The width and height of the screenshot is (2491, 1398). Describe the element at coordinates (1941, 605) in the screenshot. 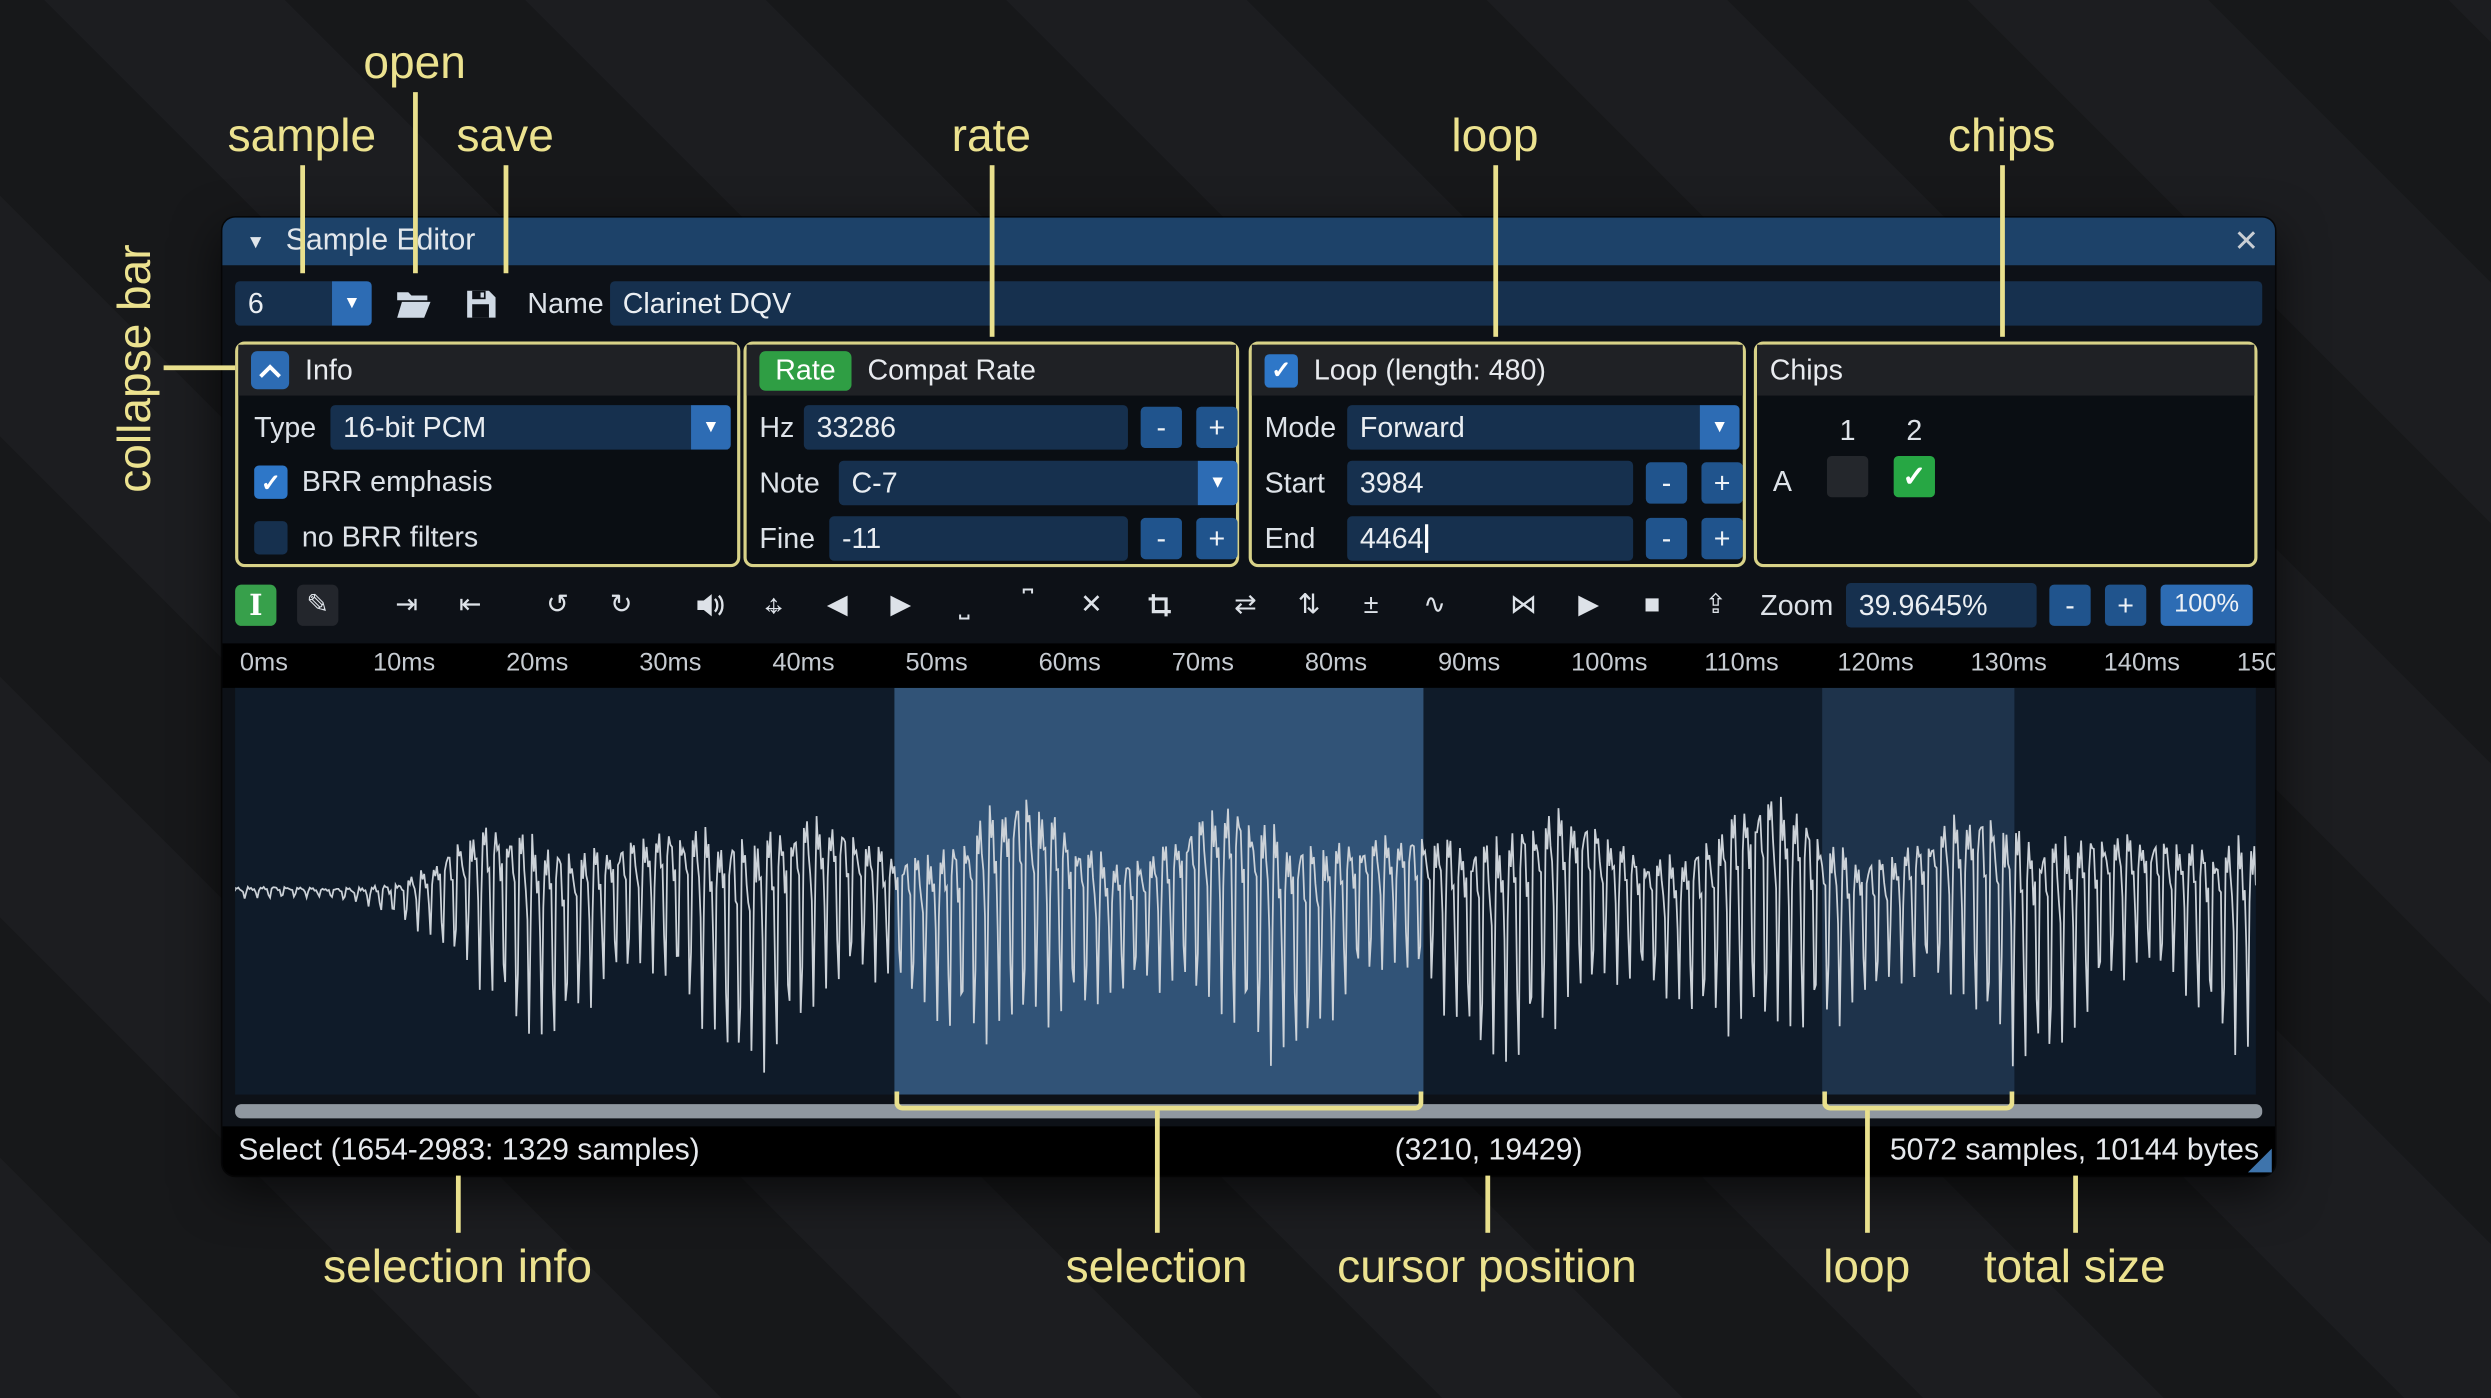

I see `zoom-input: 39.9645%` at that location.